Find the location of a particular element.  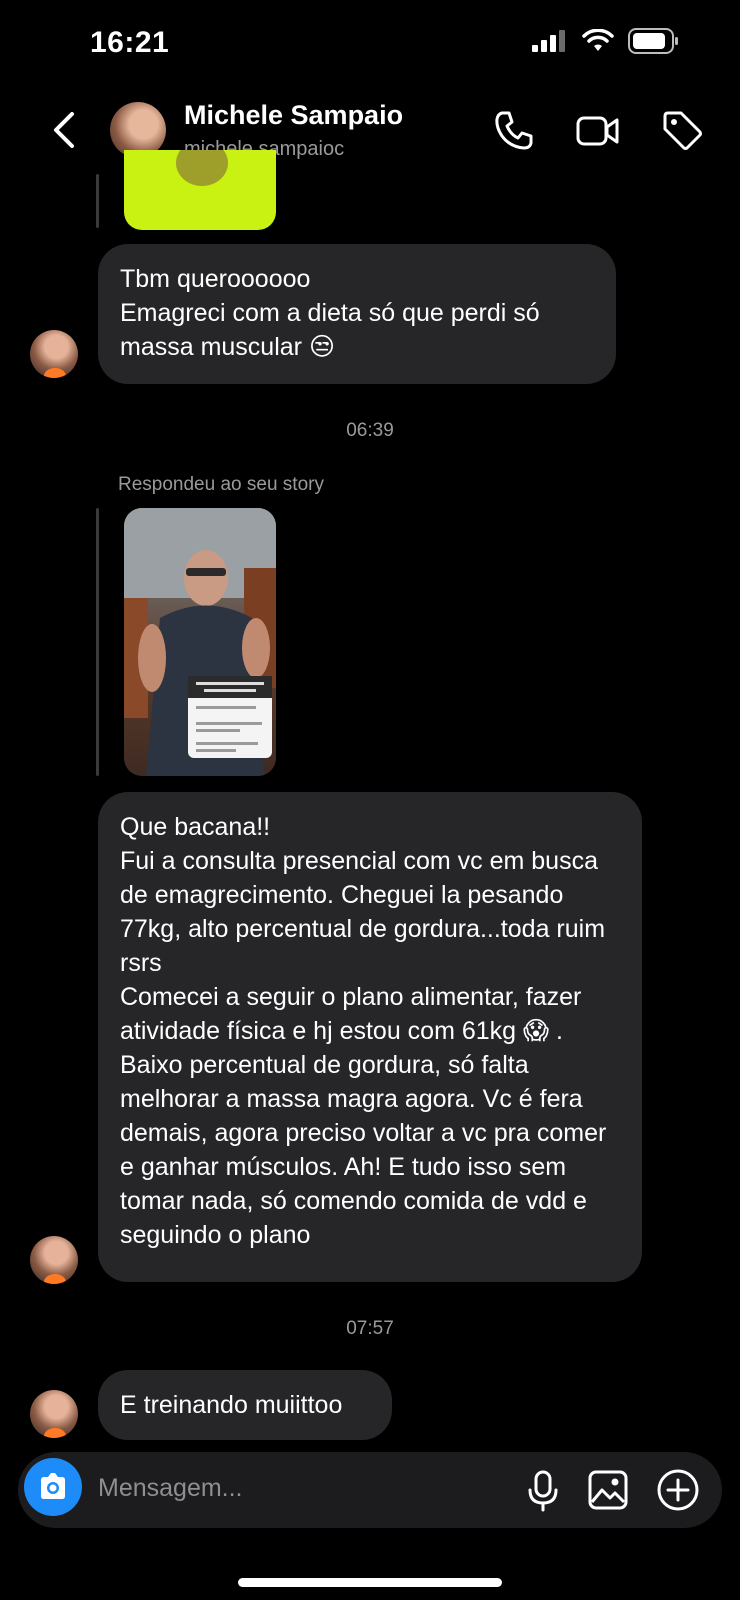

phone-icon is located at coordinates (514, 130).